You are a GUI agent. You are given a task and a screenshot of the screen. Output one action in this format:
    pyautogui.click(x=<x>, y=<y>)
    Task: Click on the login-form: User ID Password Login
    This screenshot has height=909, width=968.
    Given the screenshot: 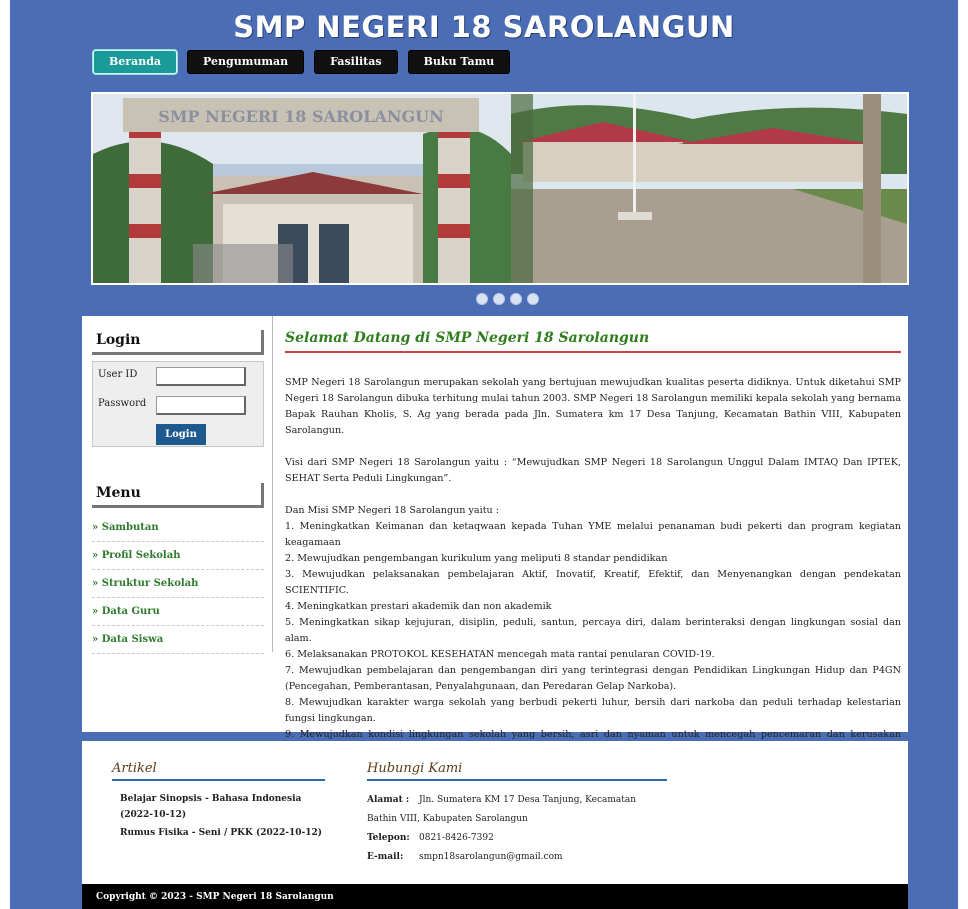 What is the action you would take?
    pyautogui.click(x=178, y=404)
    